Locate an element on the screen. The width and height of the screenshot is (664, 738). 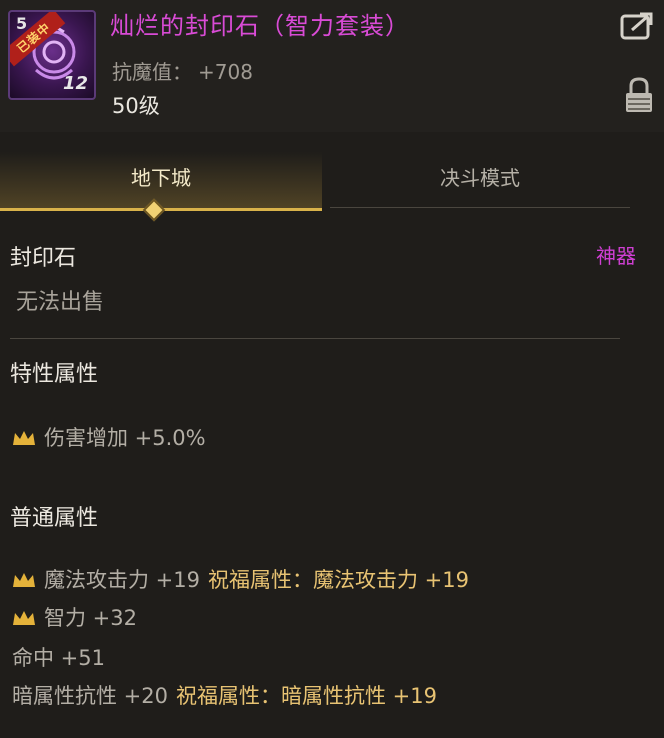
normal-stat-row: 命中 +51 is located at coordinates (58, 657).